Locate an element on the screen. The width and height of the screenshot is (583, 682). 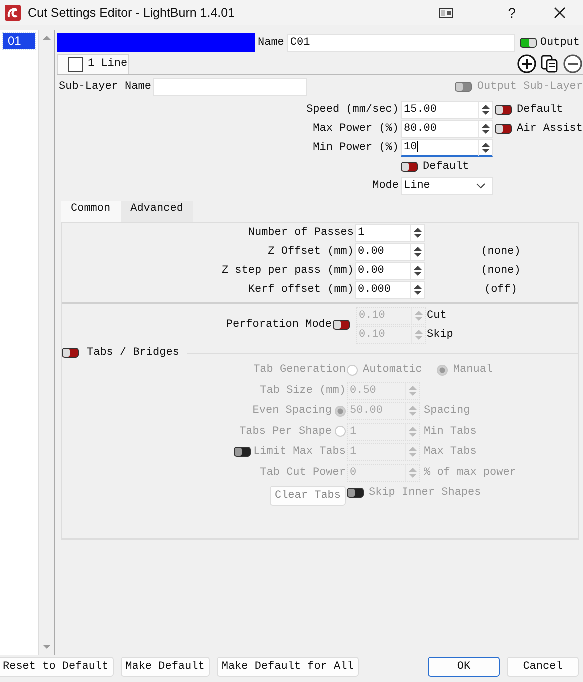
add-icon is located at coordinates (527, 64).